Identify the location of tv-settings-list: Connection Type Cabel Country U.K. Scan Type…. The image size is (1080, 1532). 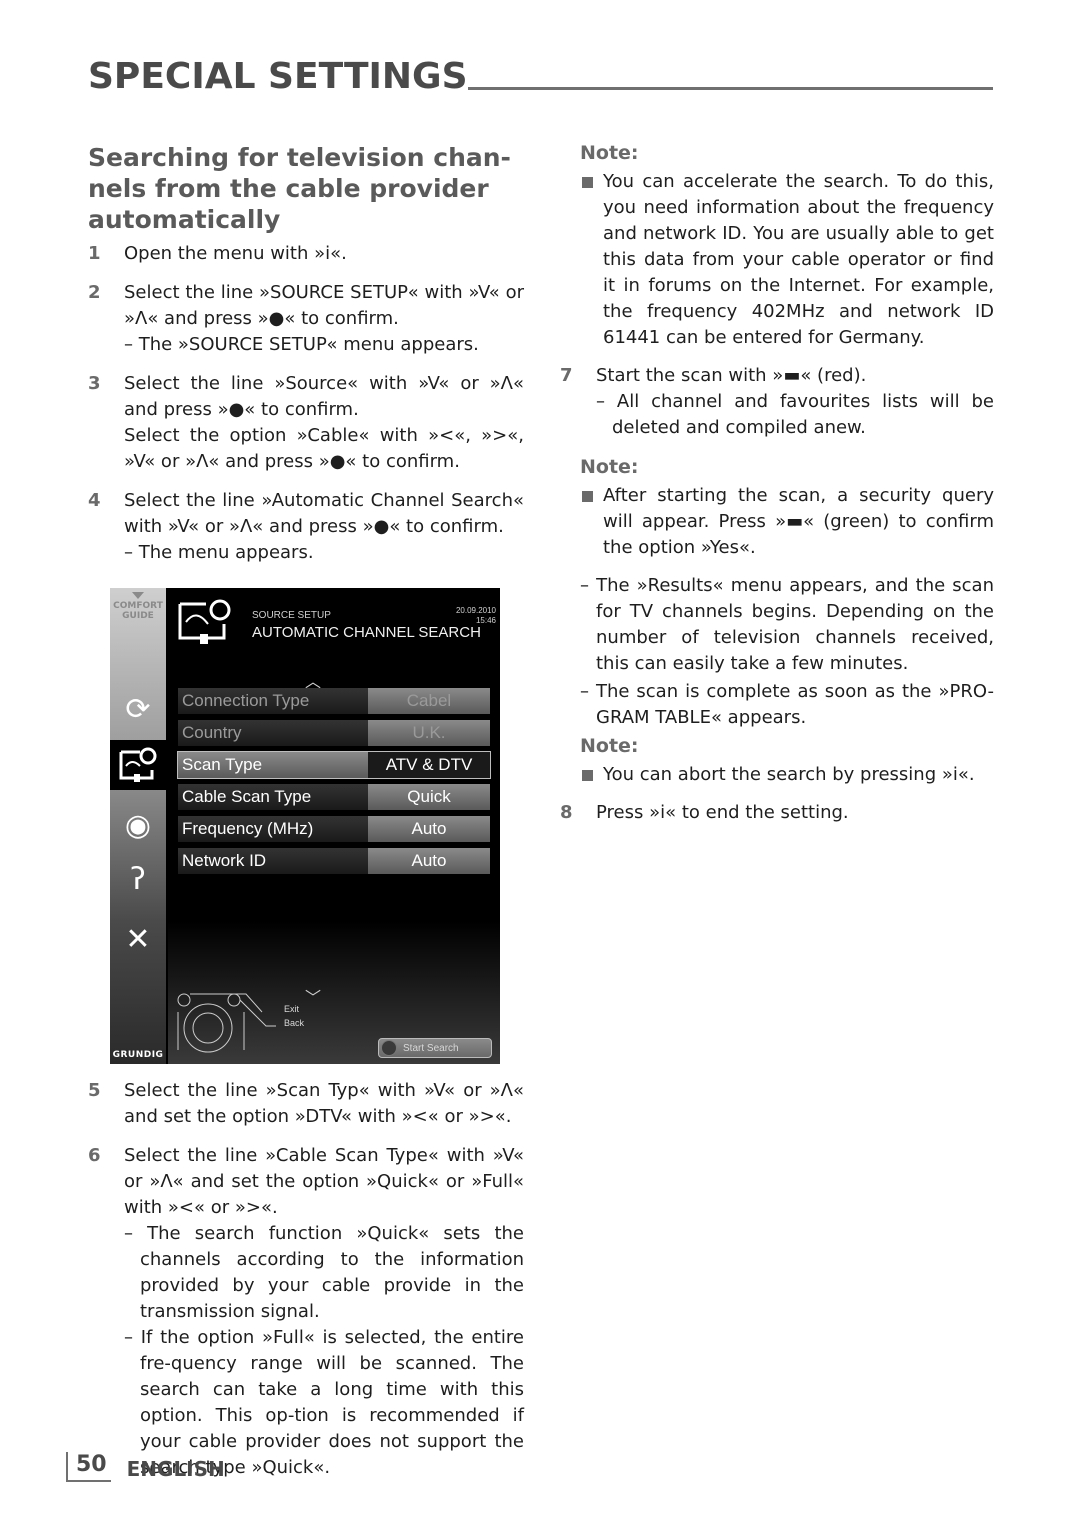
(334, 784).